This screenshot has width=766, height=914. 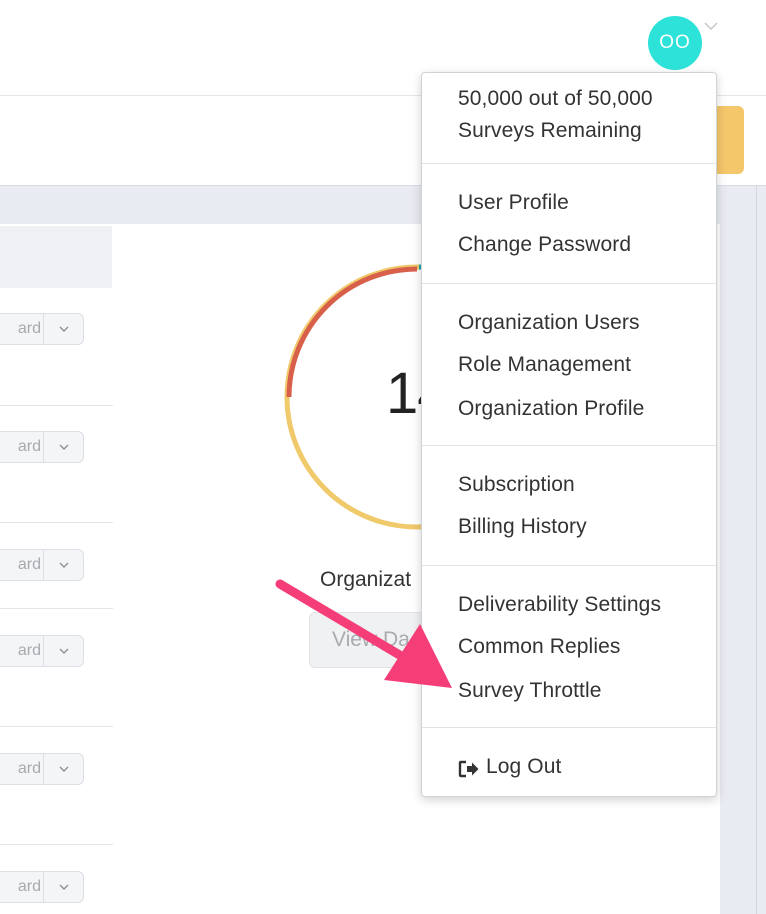 I want to click on menu-item-user-profile: User Profile, so click(x=513, y=203).